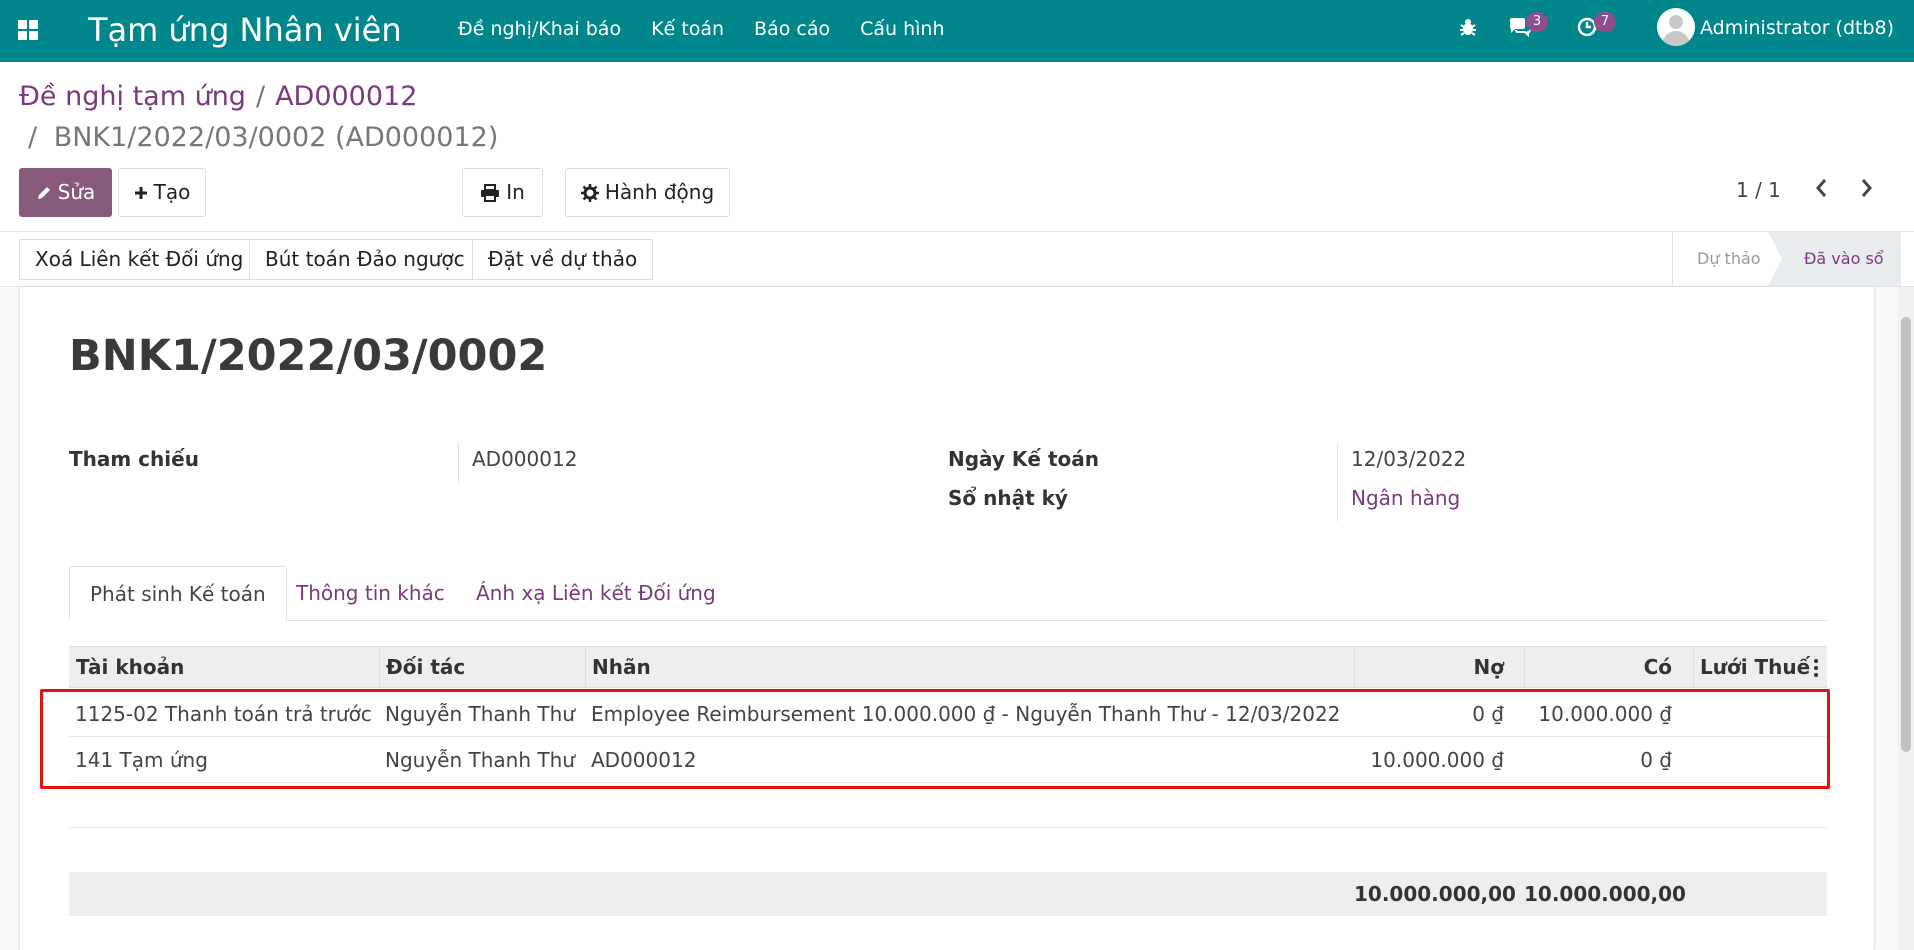  I want to click on column-label: Nhãn, so click(621, 667).